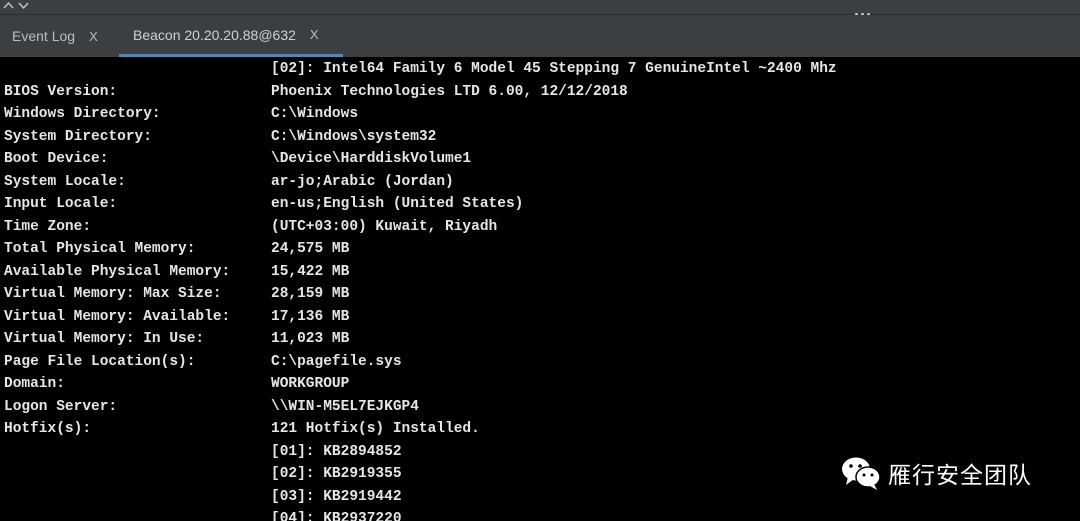 The height and width of the screenshot is (521, 1080). I want to click on console-value: [02]: KB2919355, so click(336, 474).